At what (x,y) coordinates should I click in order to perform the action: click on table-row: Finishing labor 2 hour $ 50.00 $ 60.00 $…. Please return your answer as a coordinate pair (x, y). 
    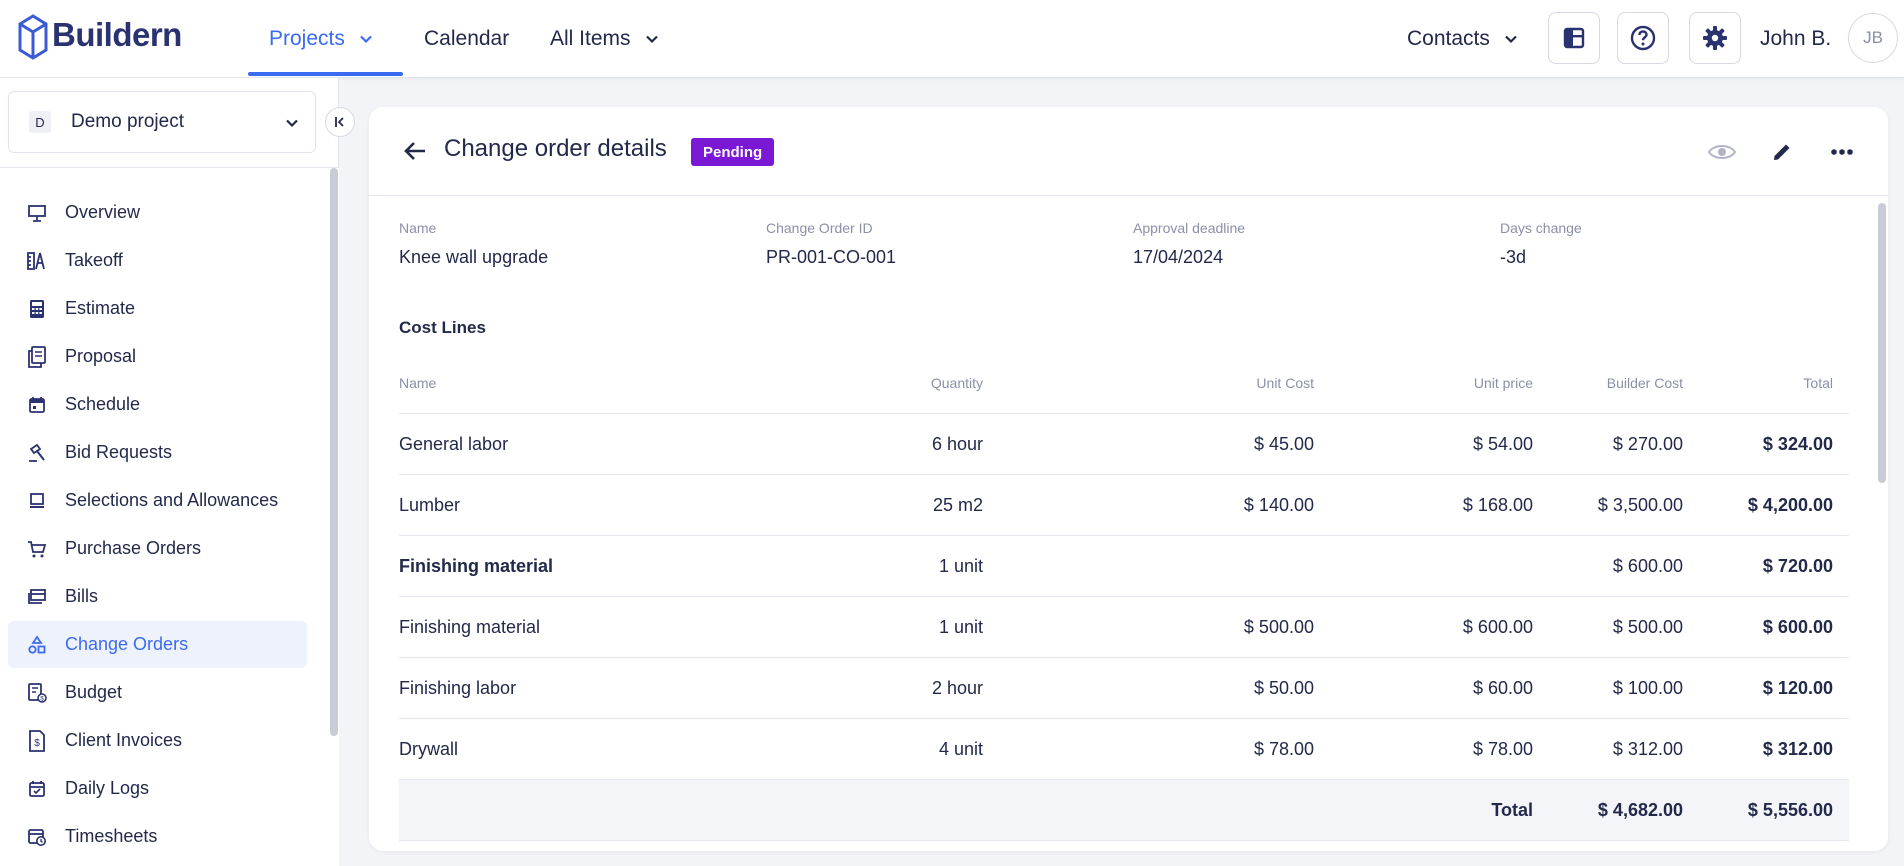
    Looking at the image, I should click on (1124, 688).